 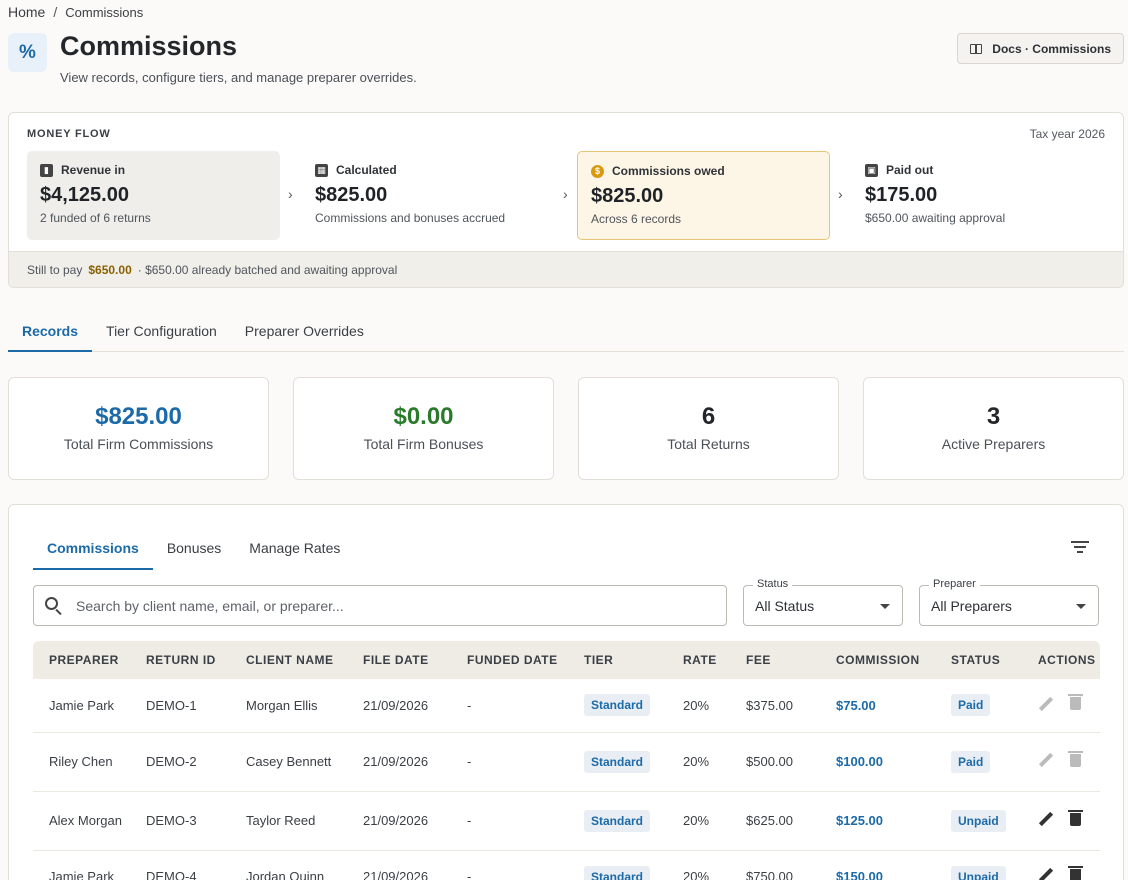 I want to click on stat-label: Total Firm Commissions, so click(x=138, y=444).